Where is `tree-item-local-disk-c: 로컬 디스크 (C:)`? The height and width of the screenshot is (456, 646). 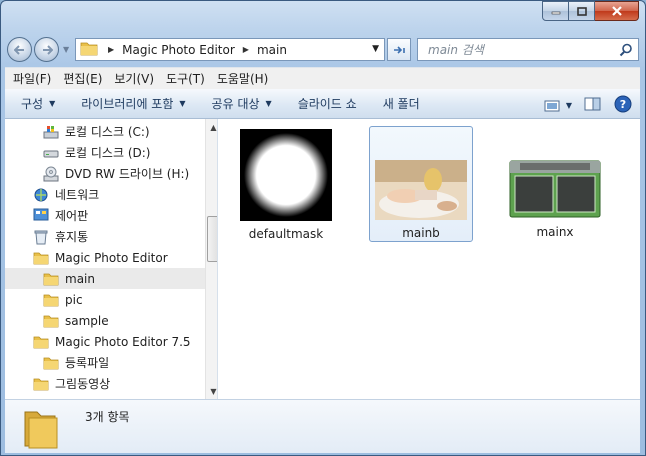 tree-item-local-disk-c: 로컬 디스크 (C:) is located at coordinates (96, 131).